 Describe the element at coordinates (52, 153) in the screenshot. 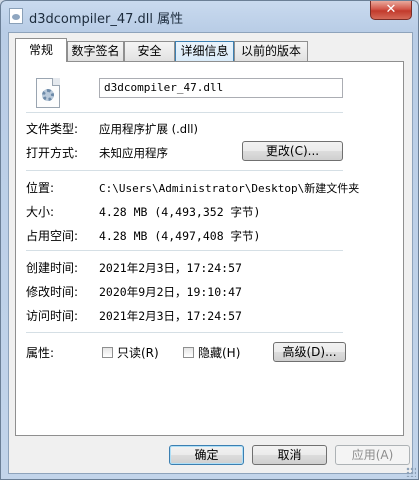

I see `open-with-label: 打开方式:` at that location.